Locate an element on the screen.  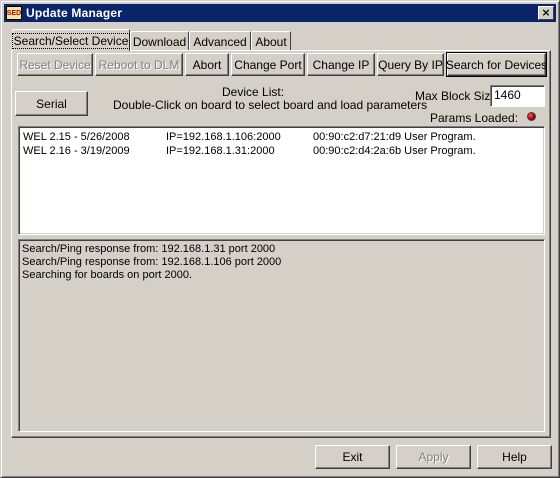
tab-label: Search/Select Device is located at coordinates (71, 40).